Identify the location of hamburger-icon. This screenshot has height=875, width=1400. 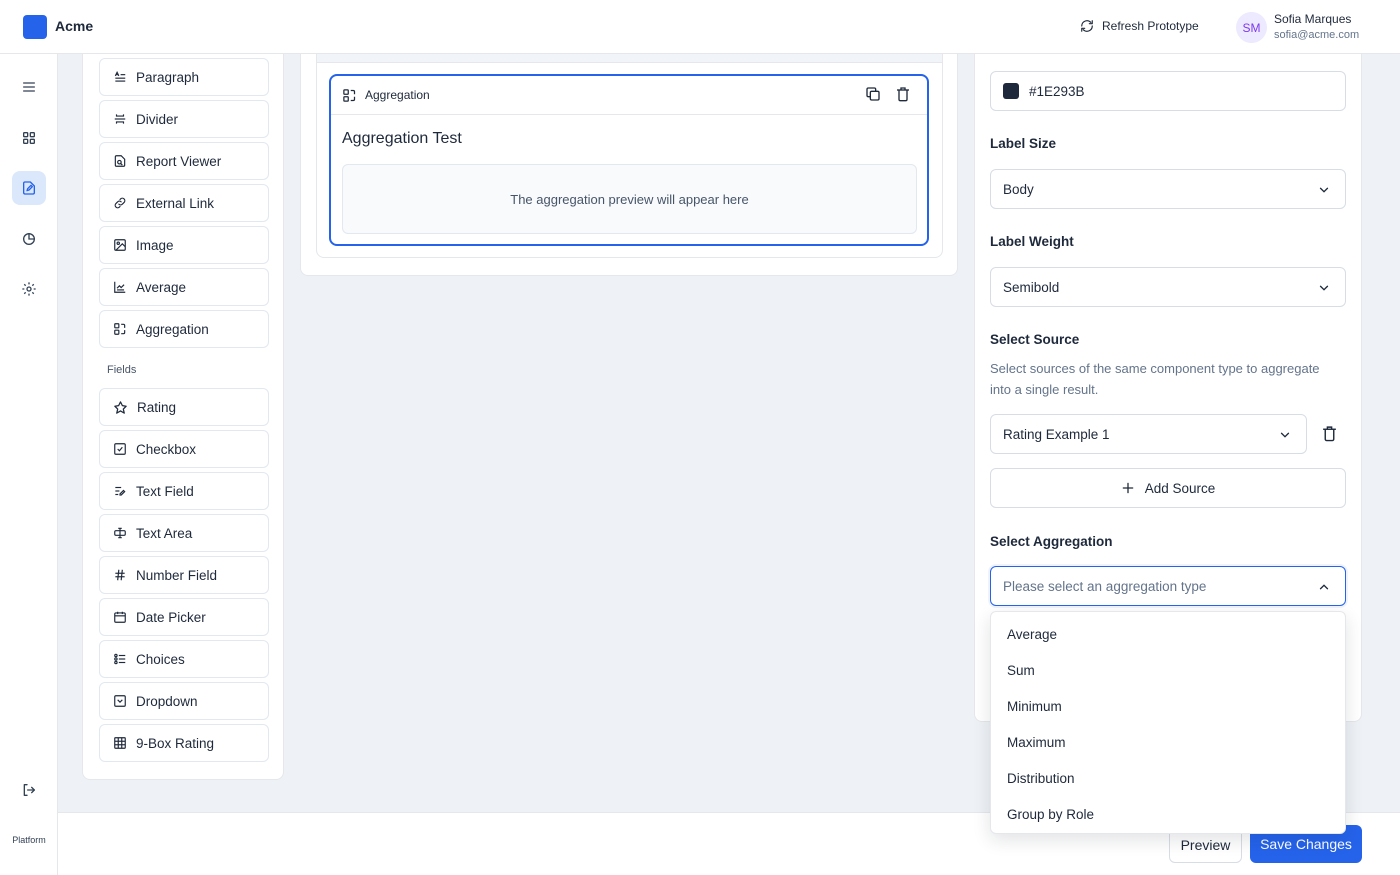
(29, 87).